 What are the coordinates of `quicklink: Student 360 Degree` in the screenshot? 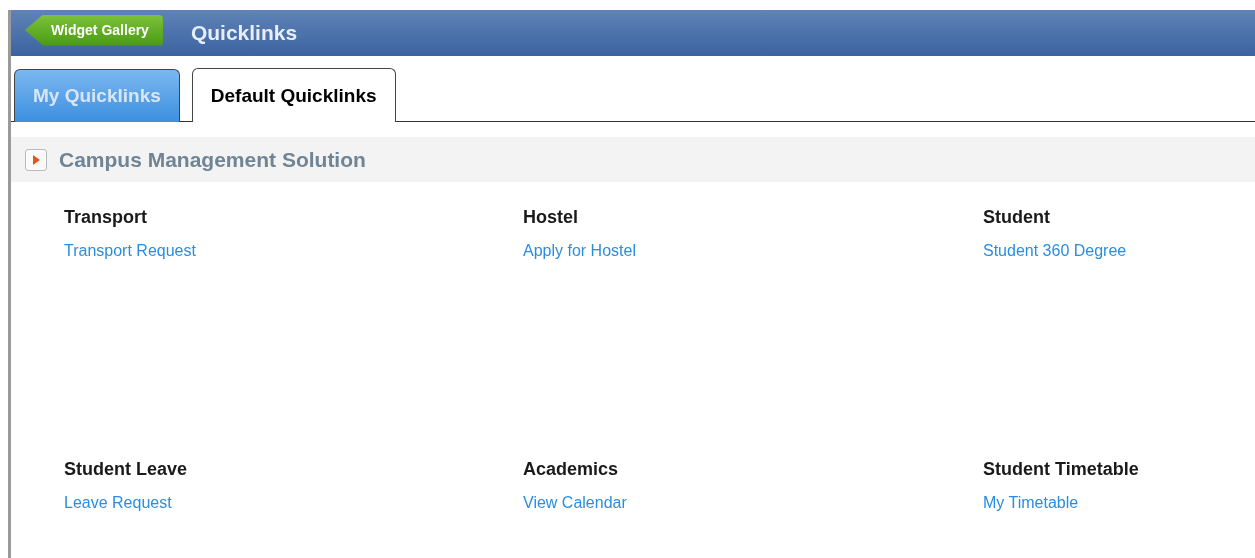 It's located at (1055, 251).